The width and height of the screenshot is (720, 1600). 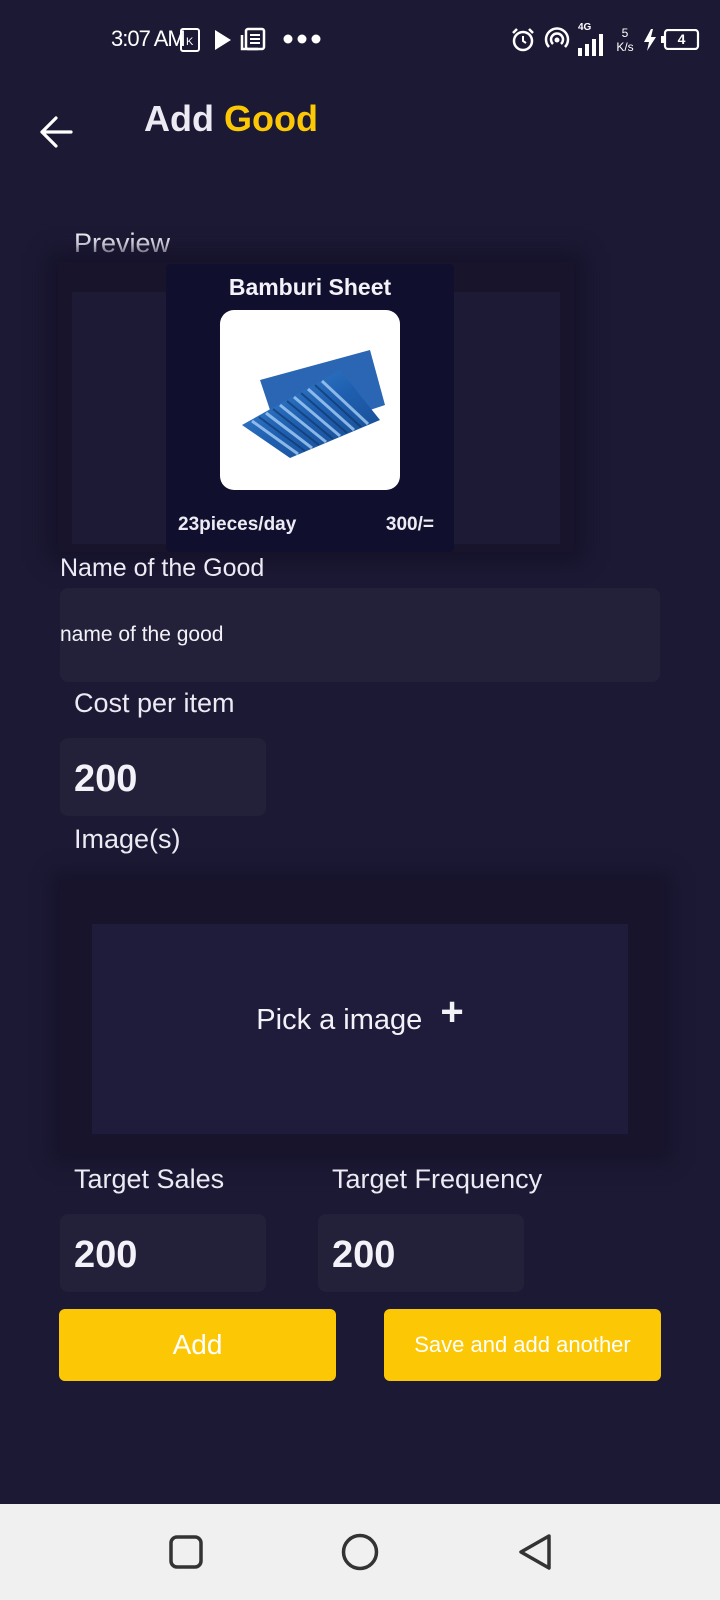 I want to click on notification-k-icon: K, so click(x=190, y=40).